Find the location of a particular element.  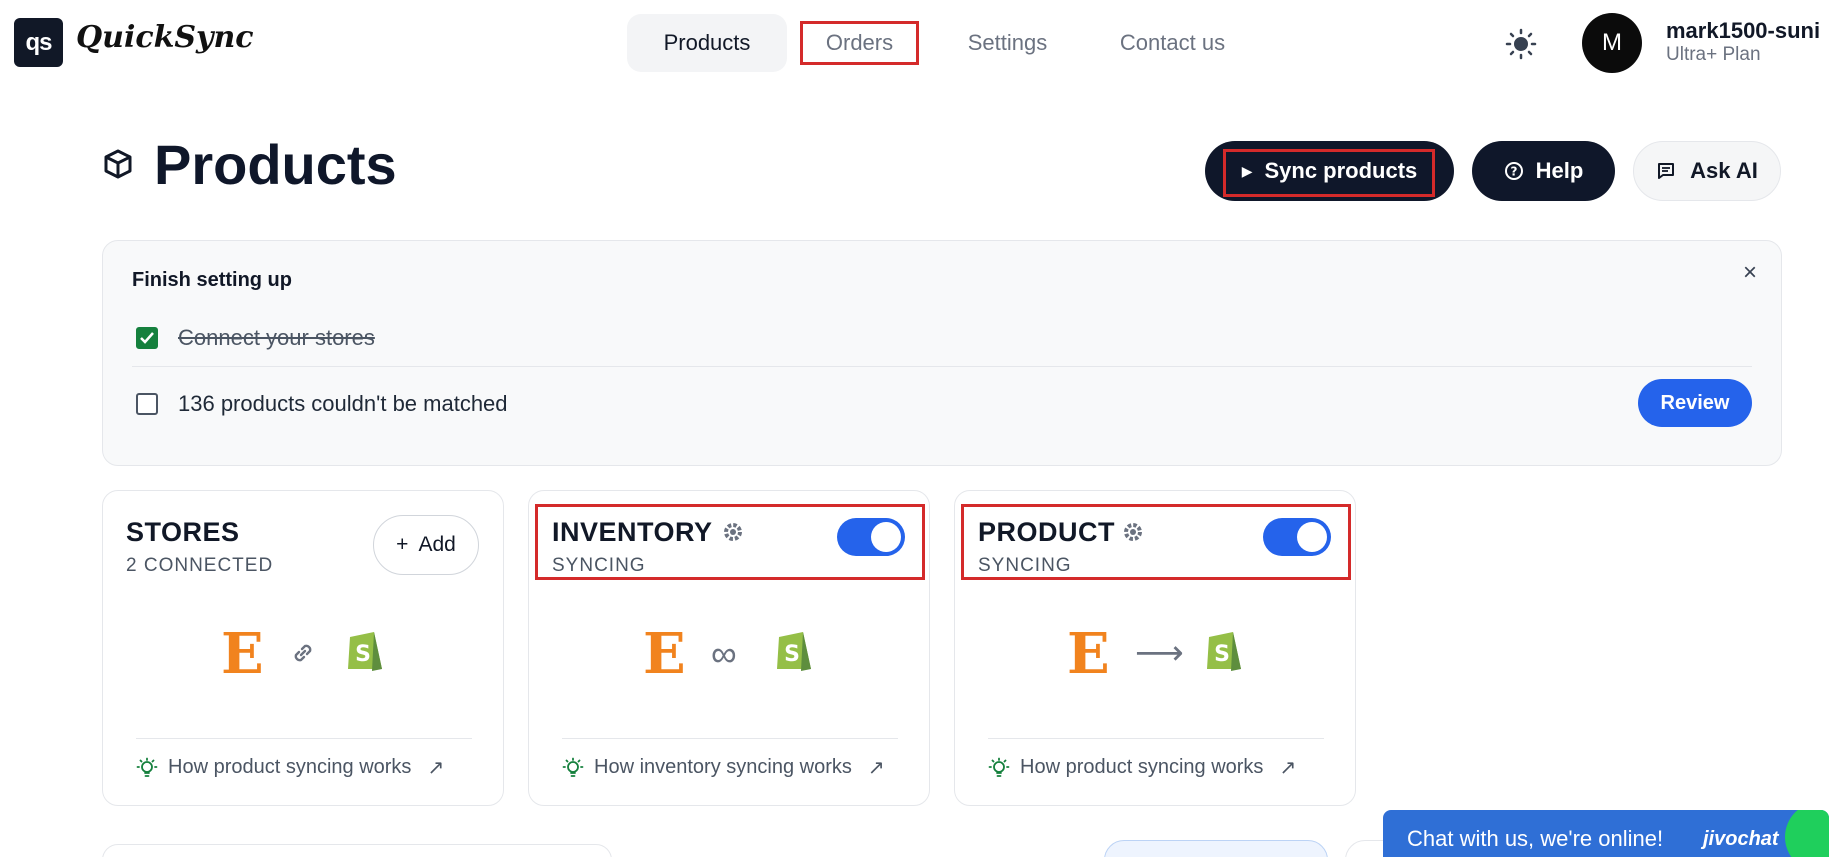

add-store-button: + Add is located at coordinates (426, 545).